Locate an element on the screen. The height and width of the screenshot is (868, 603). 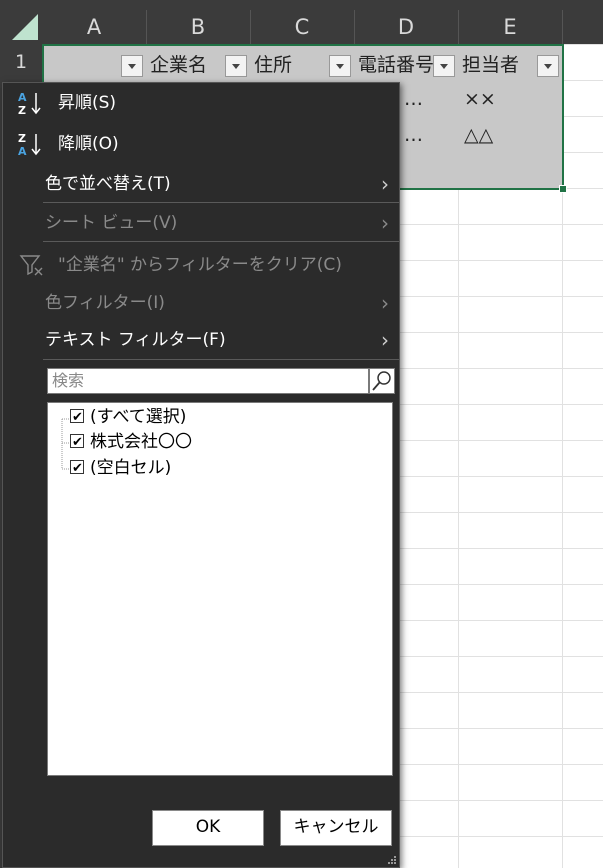
cell-c1: 住所 is located at coordinates (290, 63).